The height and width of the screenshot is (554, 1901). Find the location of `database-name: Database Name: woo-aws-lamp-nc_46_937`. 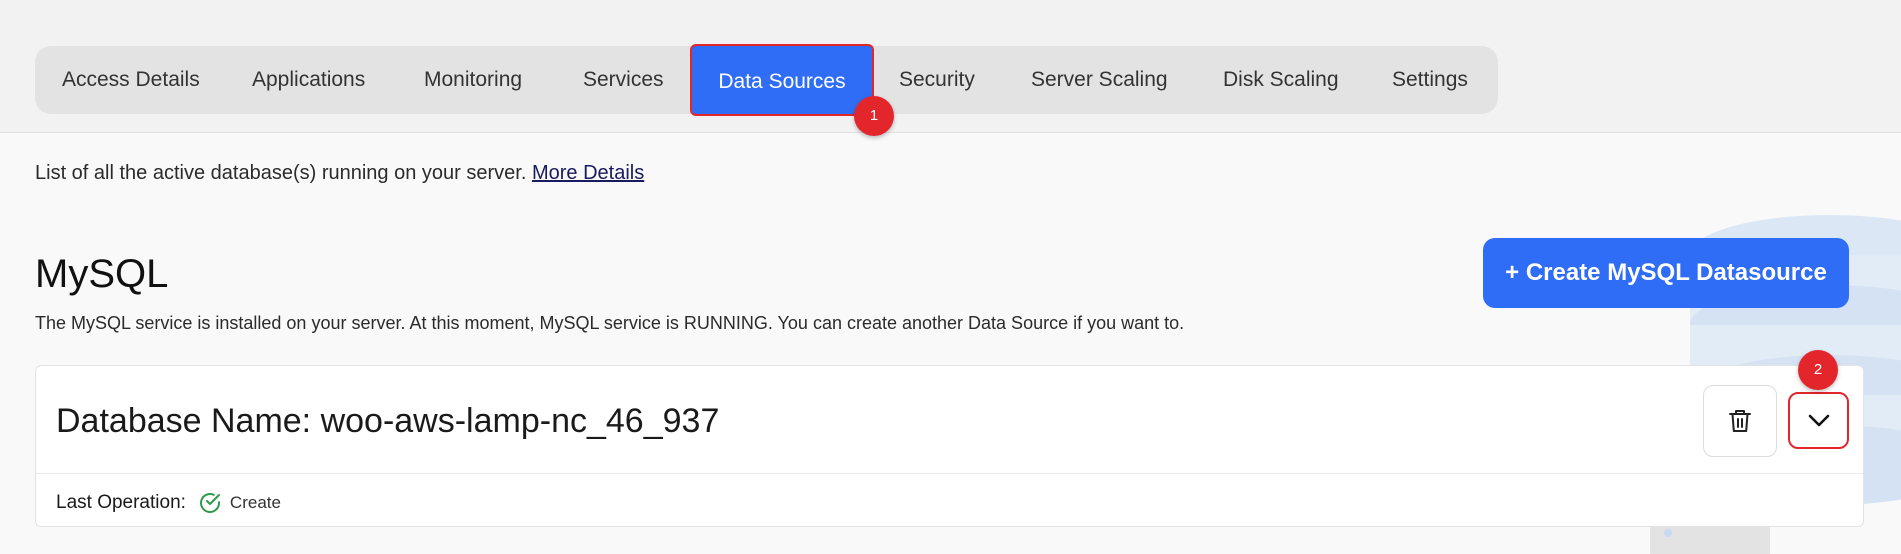

database-name: Database Name: woo-aws-lamp-nc_46_937 is located at coordinates (388, 421).